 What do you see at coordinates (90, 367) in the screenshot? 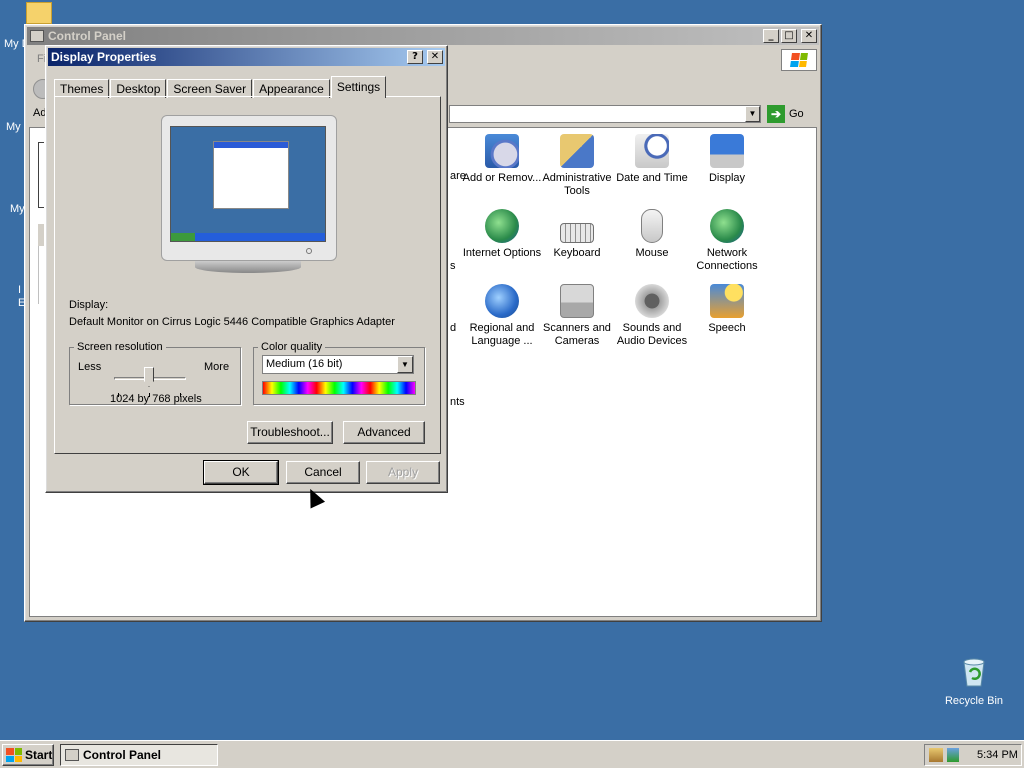
I see `resolution-less-label: Less` at bounding box center [90, 367].